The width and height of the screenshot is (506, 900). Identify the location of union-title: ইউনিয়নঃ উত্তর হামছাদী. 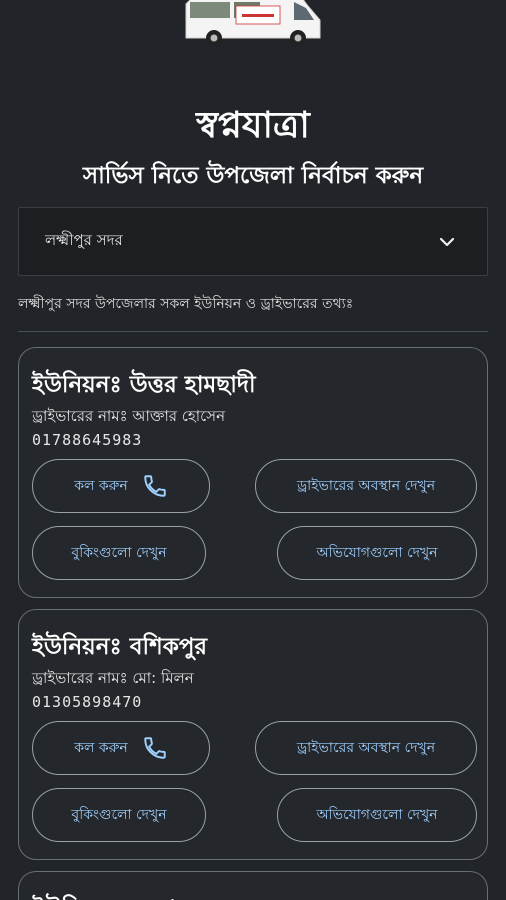
(144, 385).